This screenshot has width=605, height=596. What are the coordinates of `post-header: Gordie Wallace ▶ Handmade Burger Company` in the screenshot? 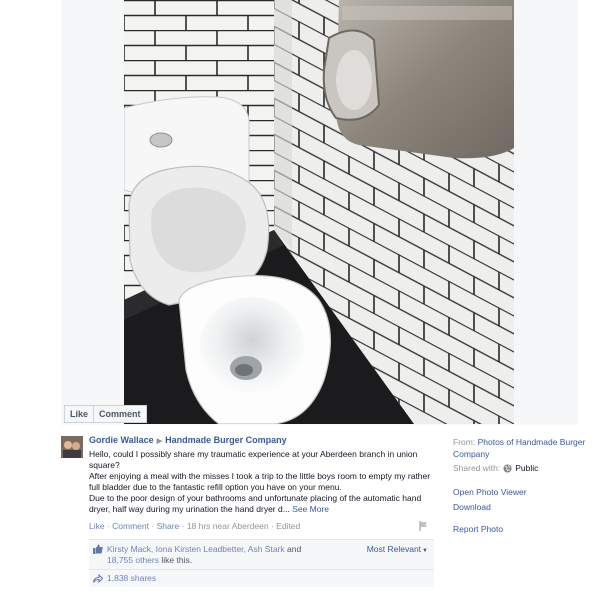 It's located at (261, 441).